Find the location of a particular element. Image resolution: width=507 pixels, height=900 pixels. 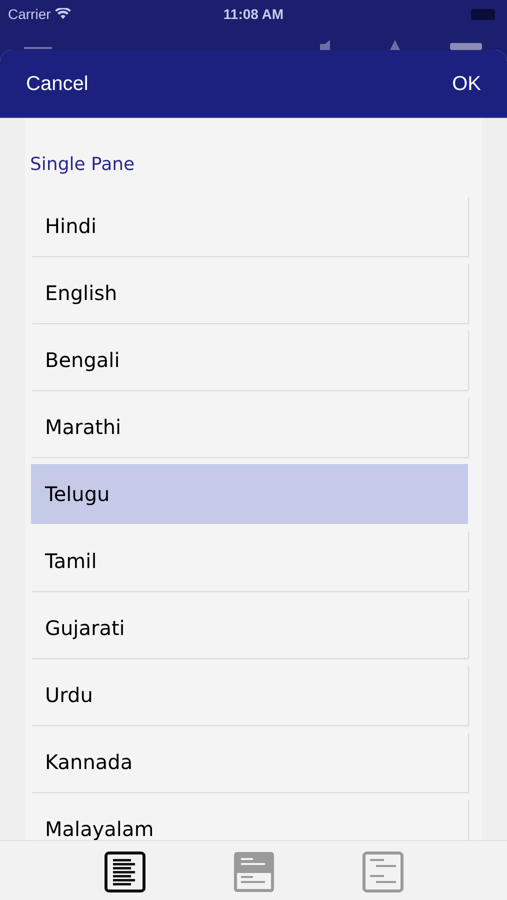

language-item: Tamil is located at coordinates (249, 561).